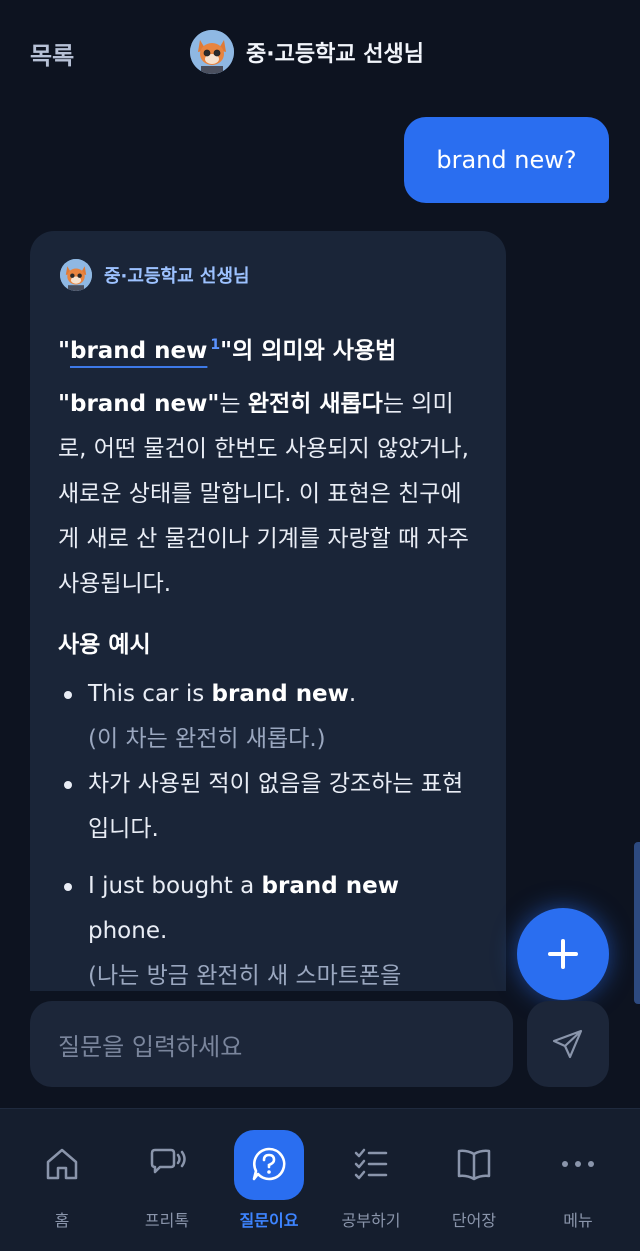 The width and height of the screenshot is (640, 1251). Describe the element at coordinates (62, 1164) in the screenshot. I see `home-icon` at that location.